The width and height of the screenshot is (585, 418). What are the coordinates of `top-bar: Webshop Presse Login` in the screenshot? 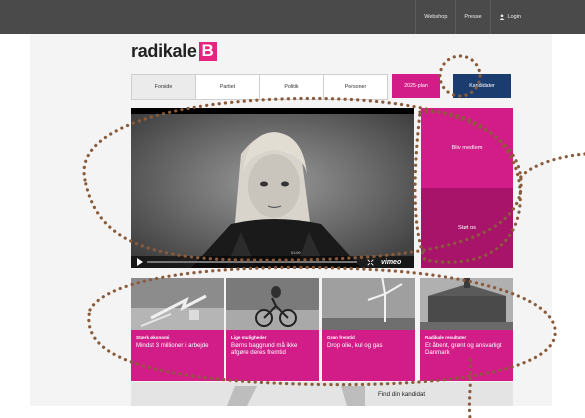 It's located at (292, 17).